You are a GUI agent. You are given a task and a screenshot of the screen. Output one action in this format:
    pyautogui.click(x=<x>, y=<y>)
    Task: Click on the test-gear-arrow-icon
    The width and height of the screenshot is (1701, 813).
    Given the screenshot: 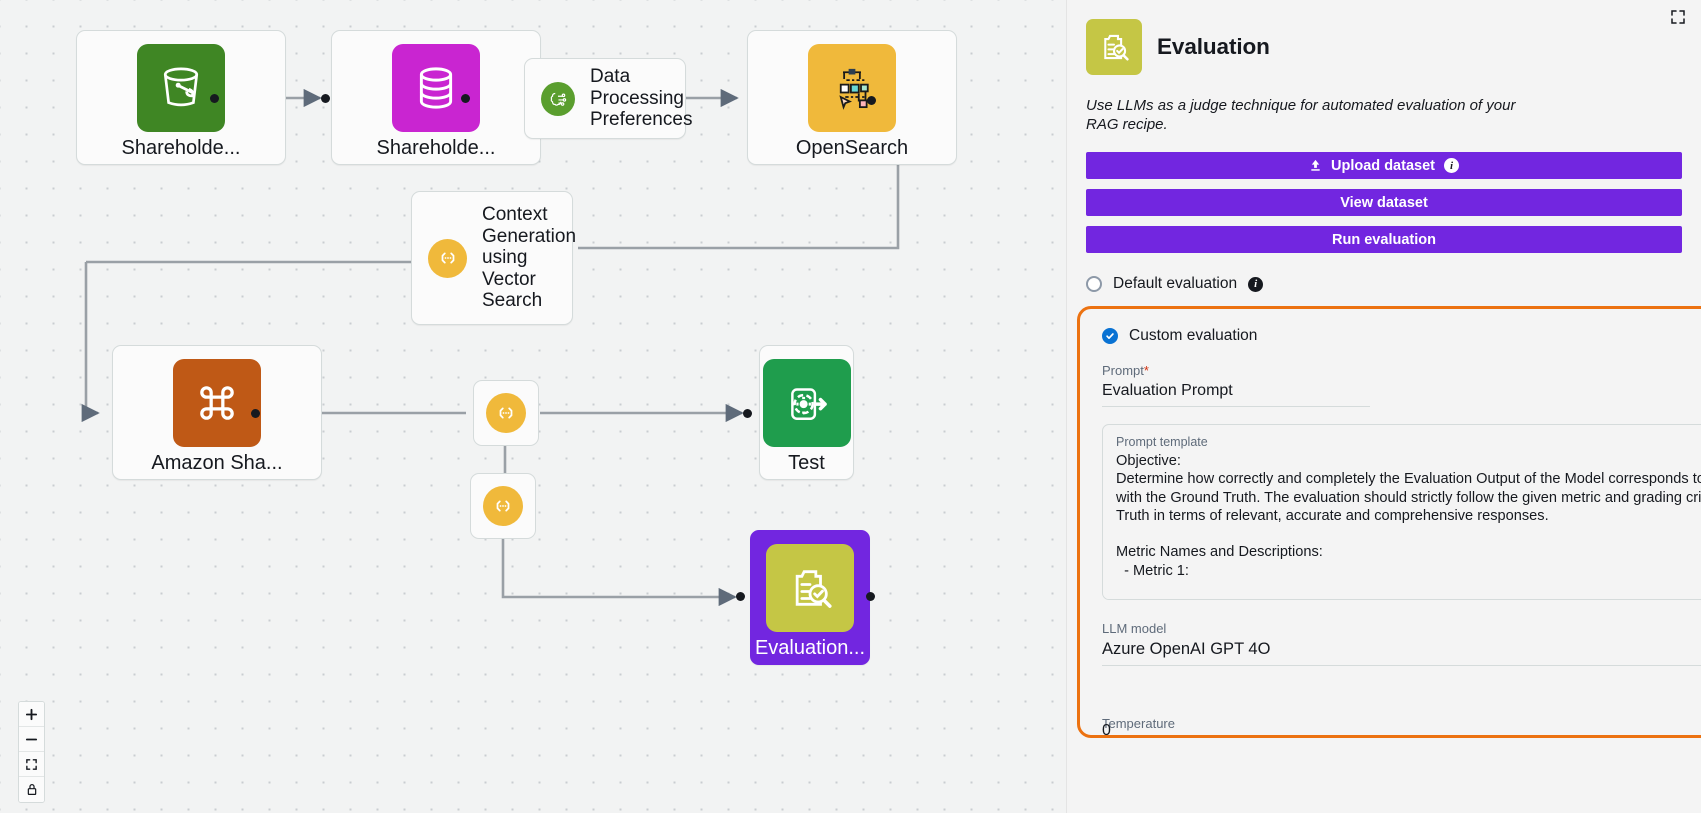 What is the action you would take?
    pyautogui.click(x=806, y=403)
    